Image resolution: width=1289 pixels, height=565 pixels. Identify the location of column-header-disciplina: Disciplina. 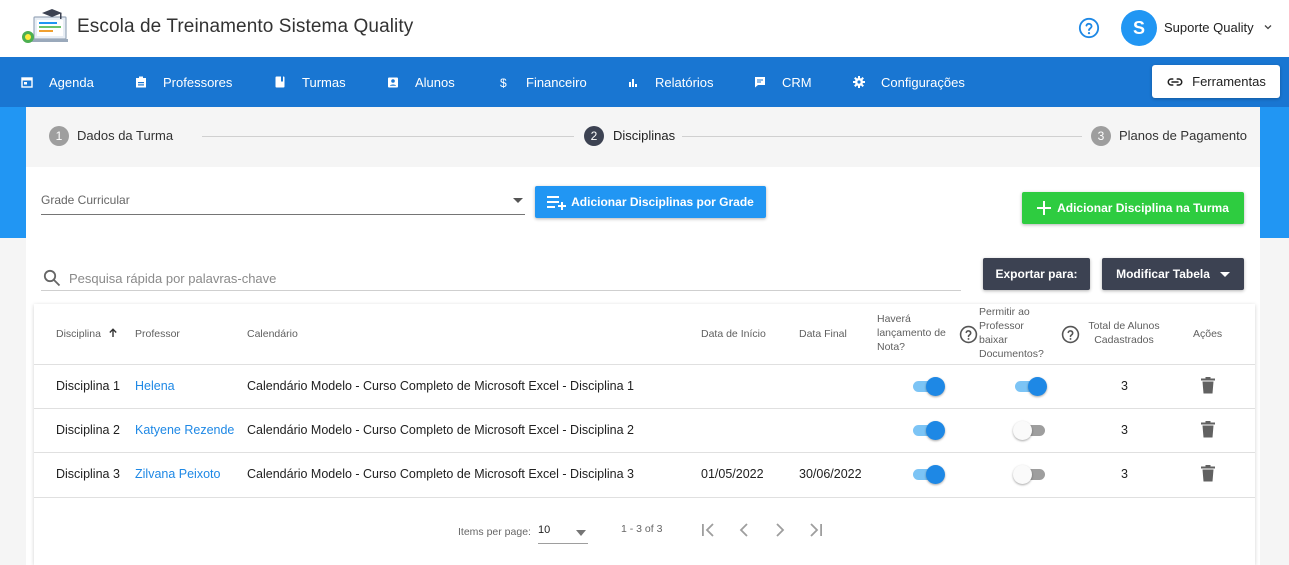
(87, 334).